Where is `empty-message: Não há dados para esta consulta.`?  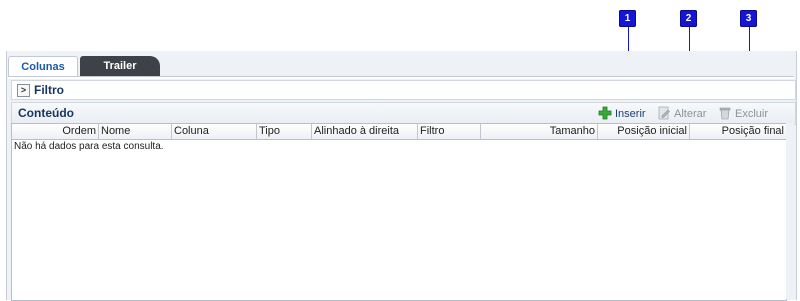 empty-message: Não há dados para esta consulta. is located at coordinates (89, 146).